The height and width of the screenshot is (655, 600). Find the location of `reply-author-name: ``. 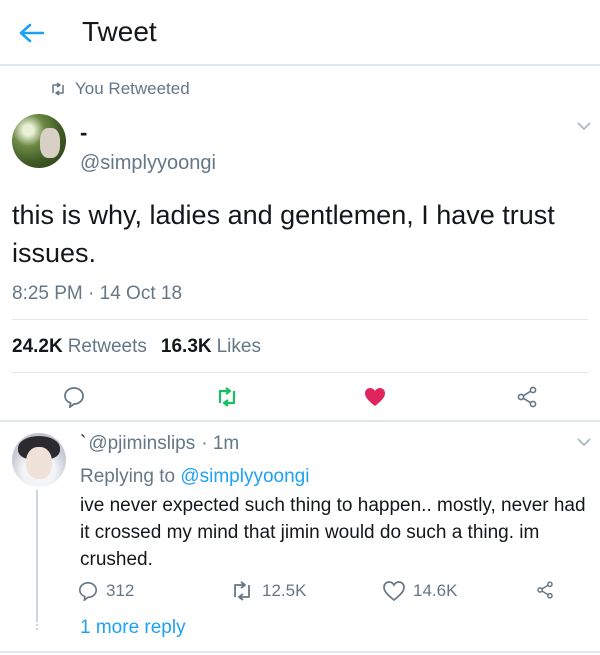

reply-author-name: ` is located at coordinates (83, 444).